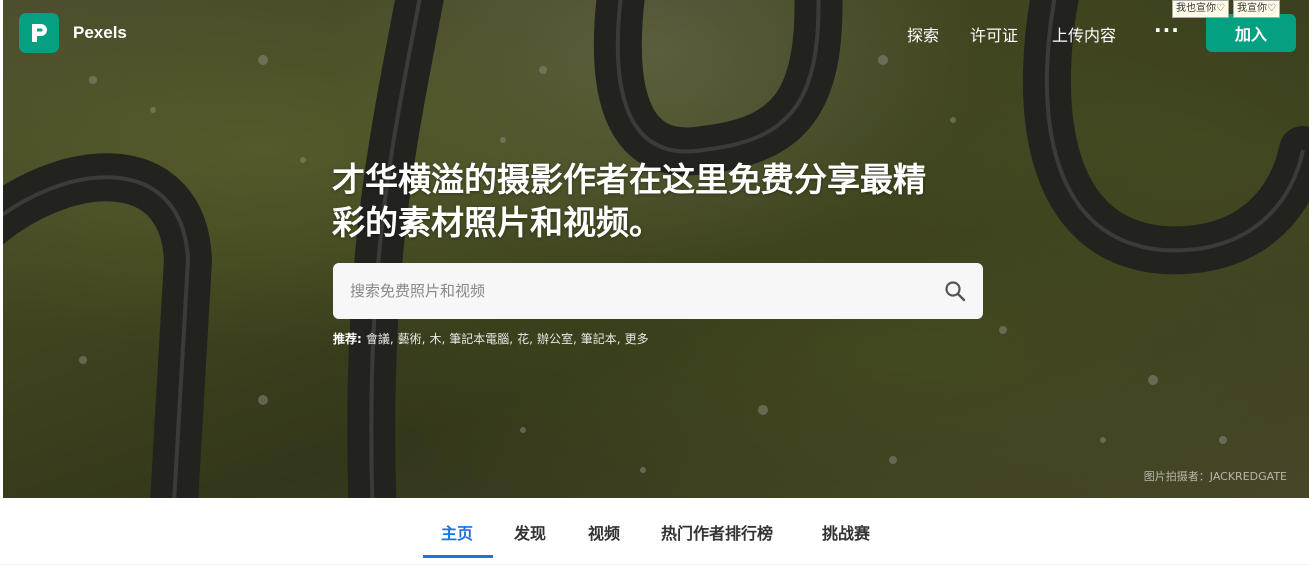  What do you see at coordinates (654, 531) in the screenshot?
I see `section-tabs: 主页 发现 视频 热门作者排行榜 挑战赛` at bounding box center [654, 531].